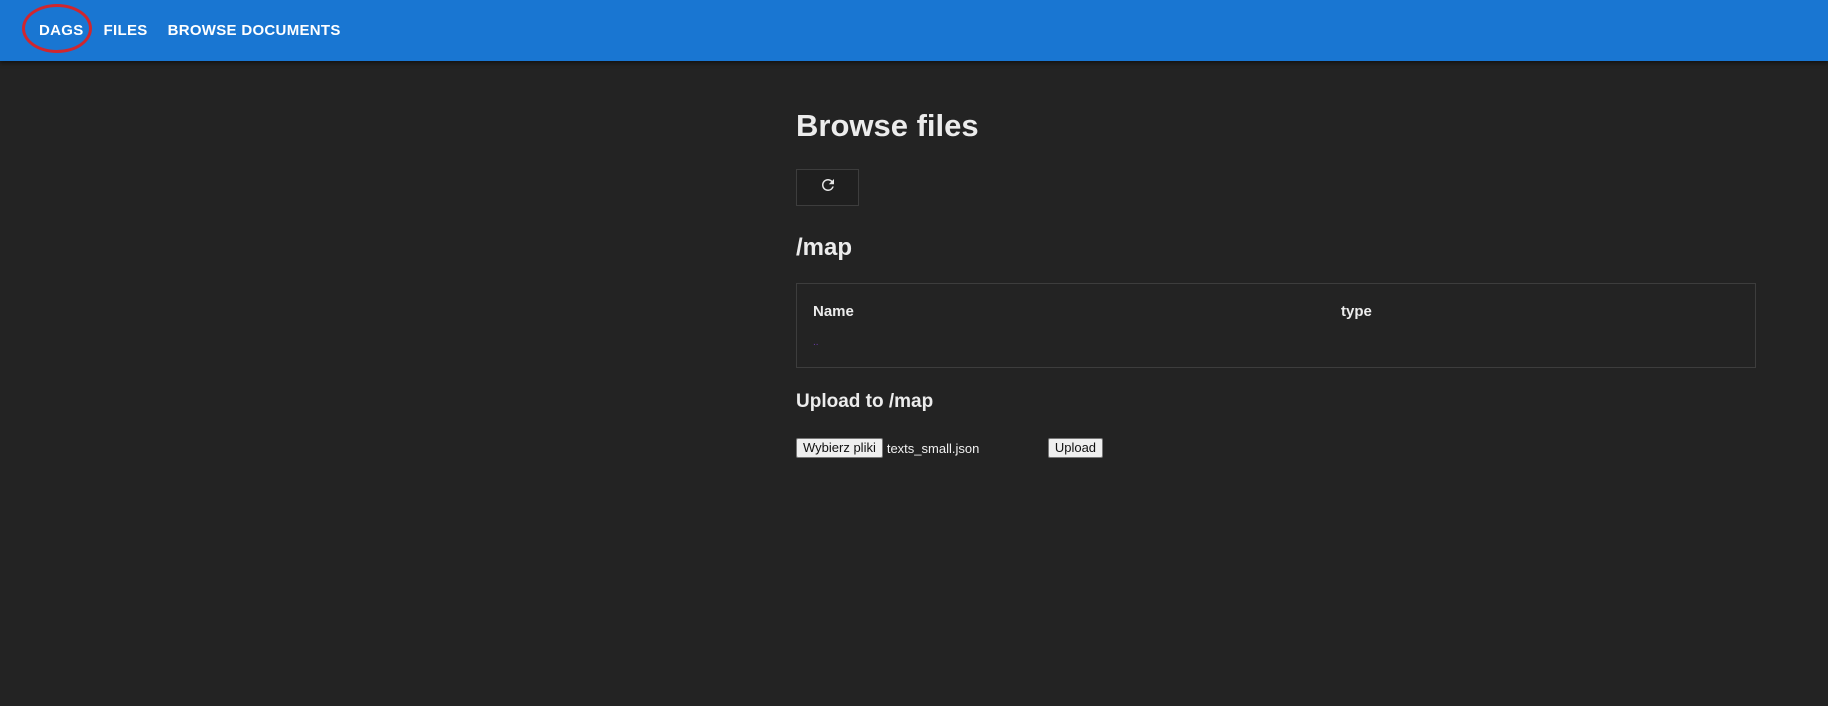  What do you see at coordinates (914, 30) in the screenshot?
I see `top-app-bar: DAGS FILES BROWSE DOCUMENTS` at bounding box center [914, 30].